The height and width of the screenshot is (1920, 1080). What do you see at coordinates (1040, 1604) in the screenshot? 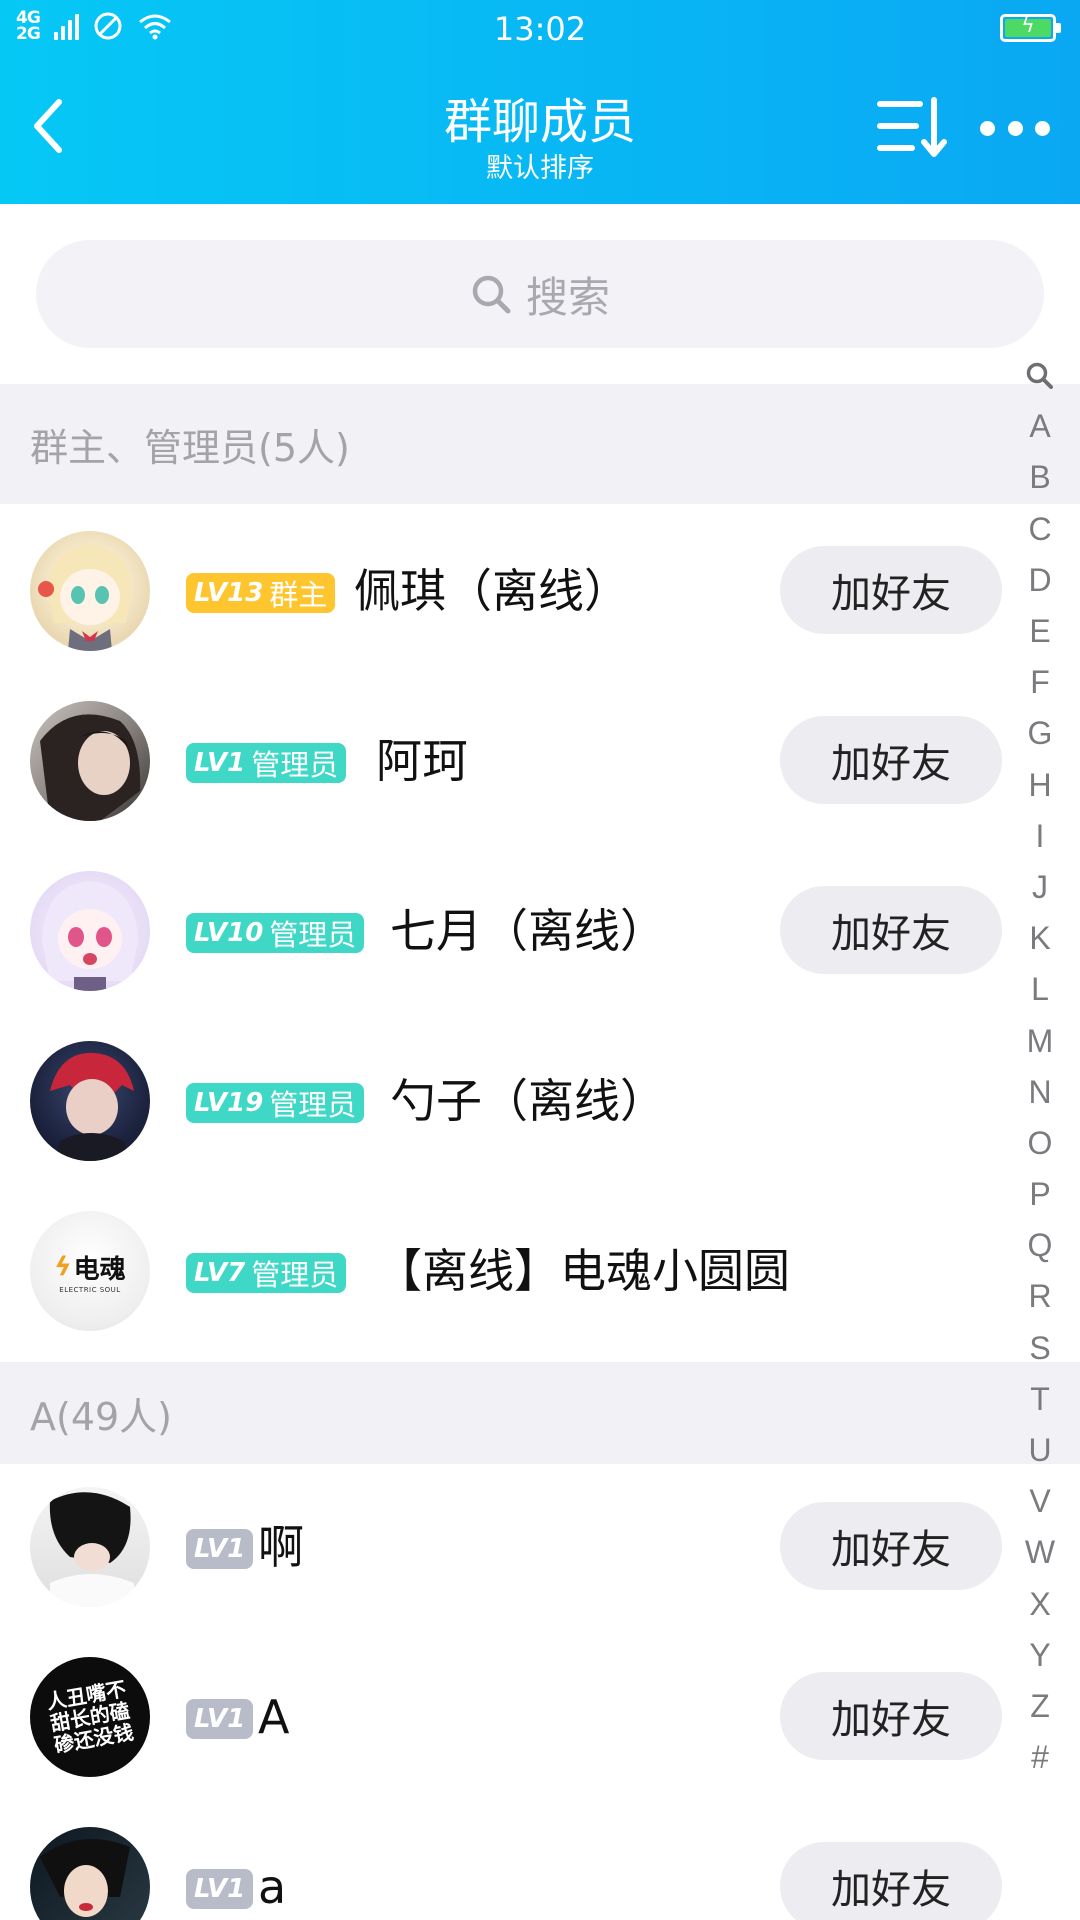
I see `index-letter: X` at bounding box center [1040, 1604].